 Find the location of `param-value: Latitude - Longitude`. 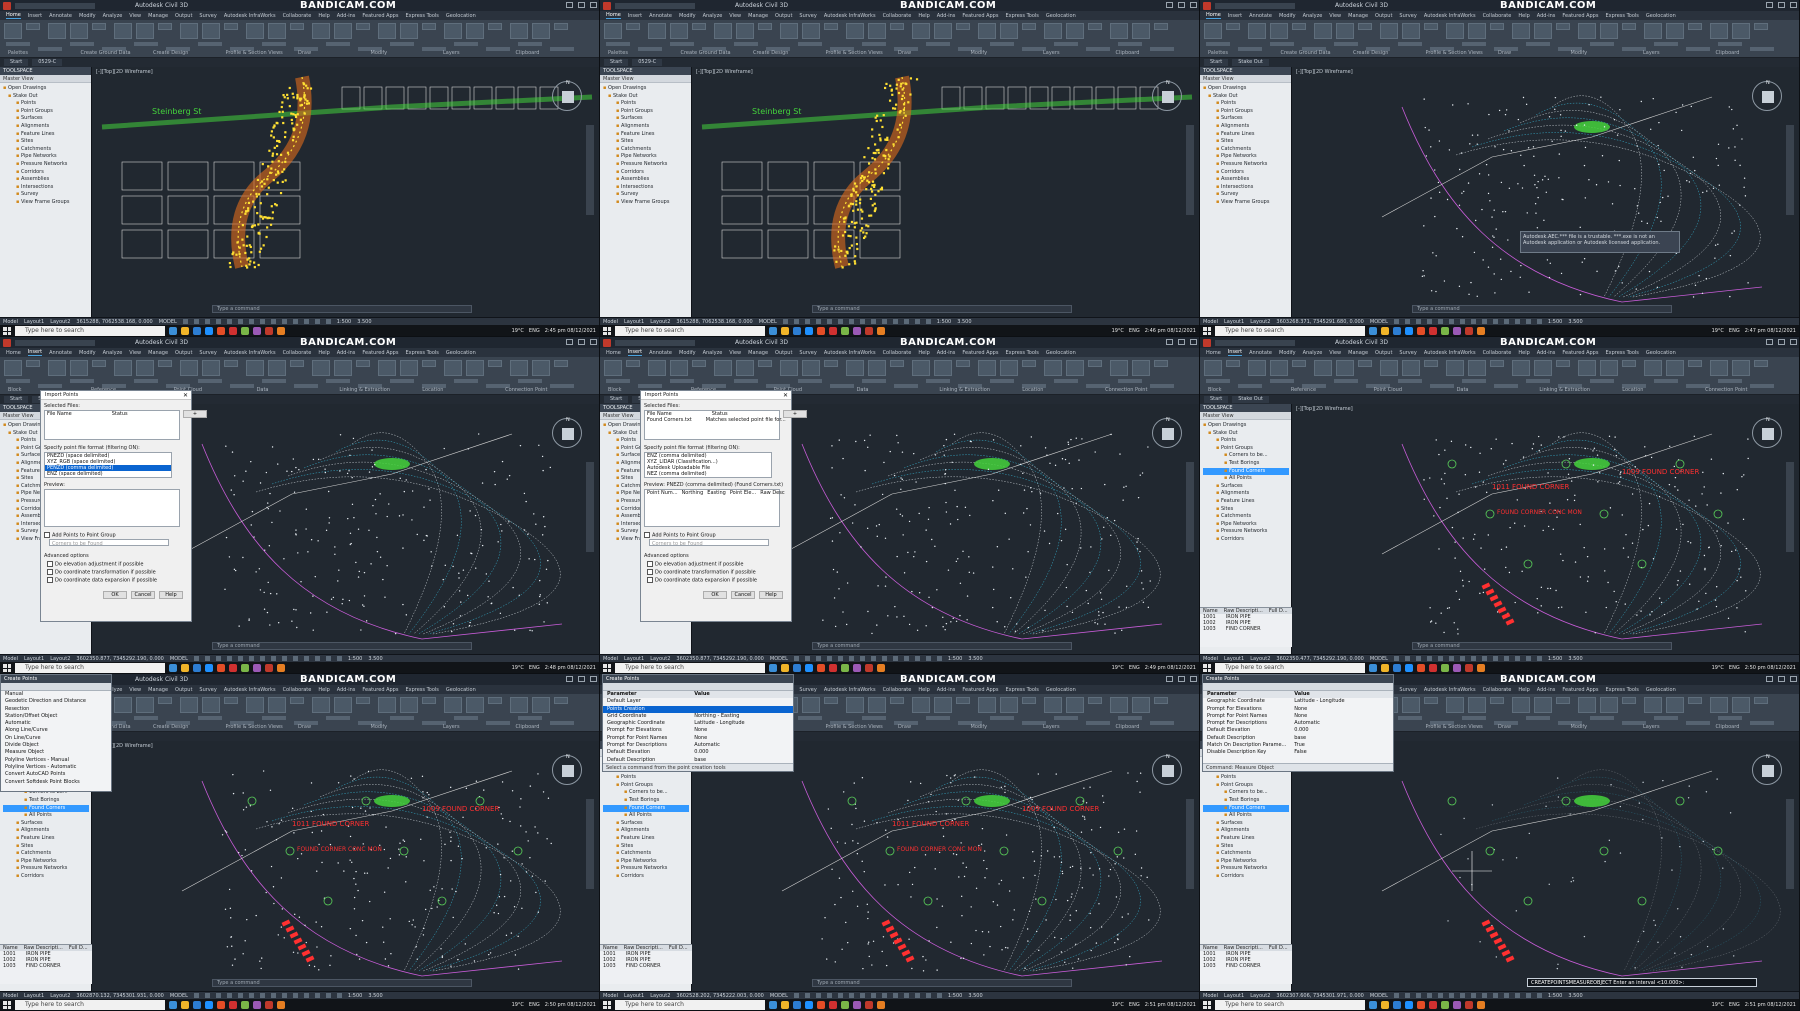

param-value: Latitude - Longitude is located at coordinates (1319, 701).